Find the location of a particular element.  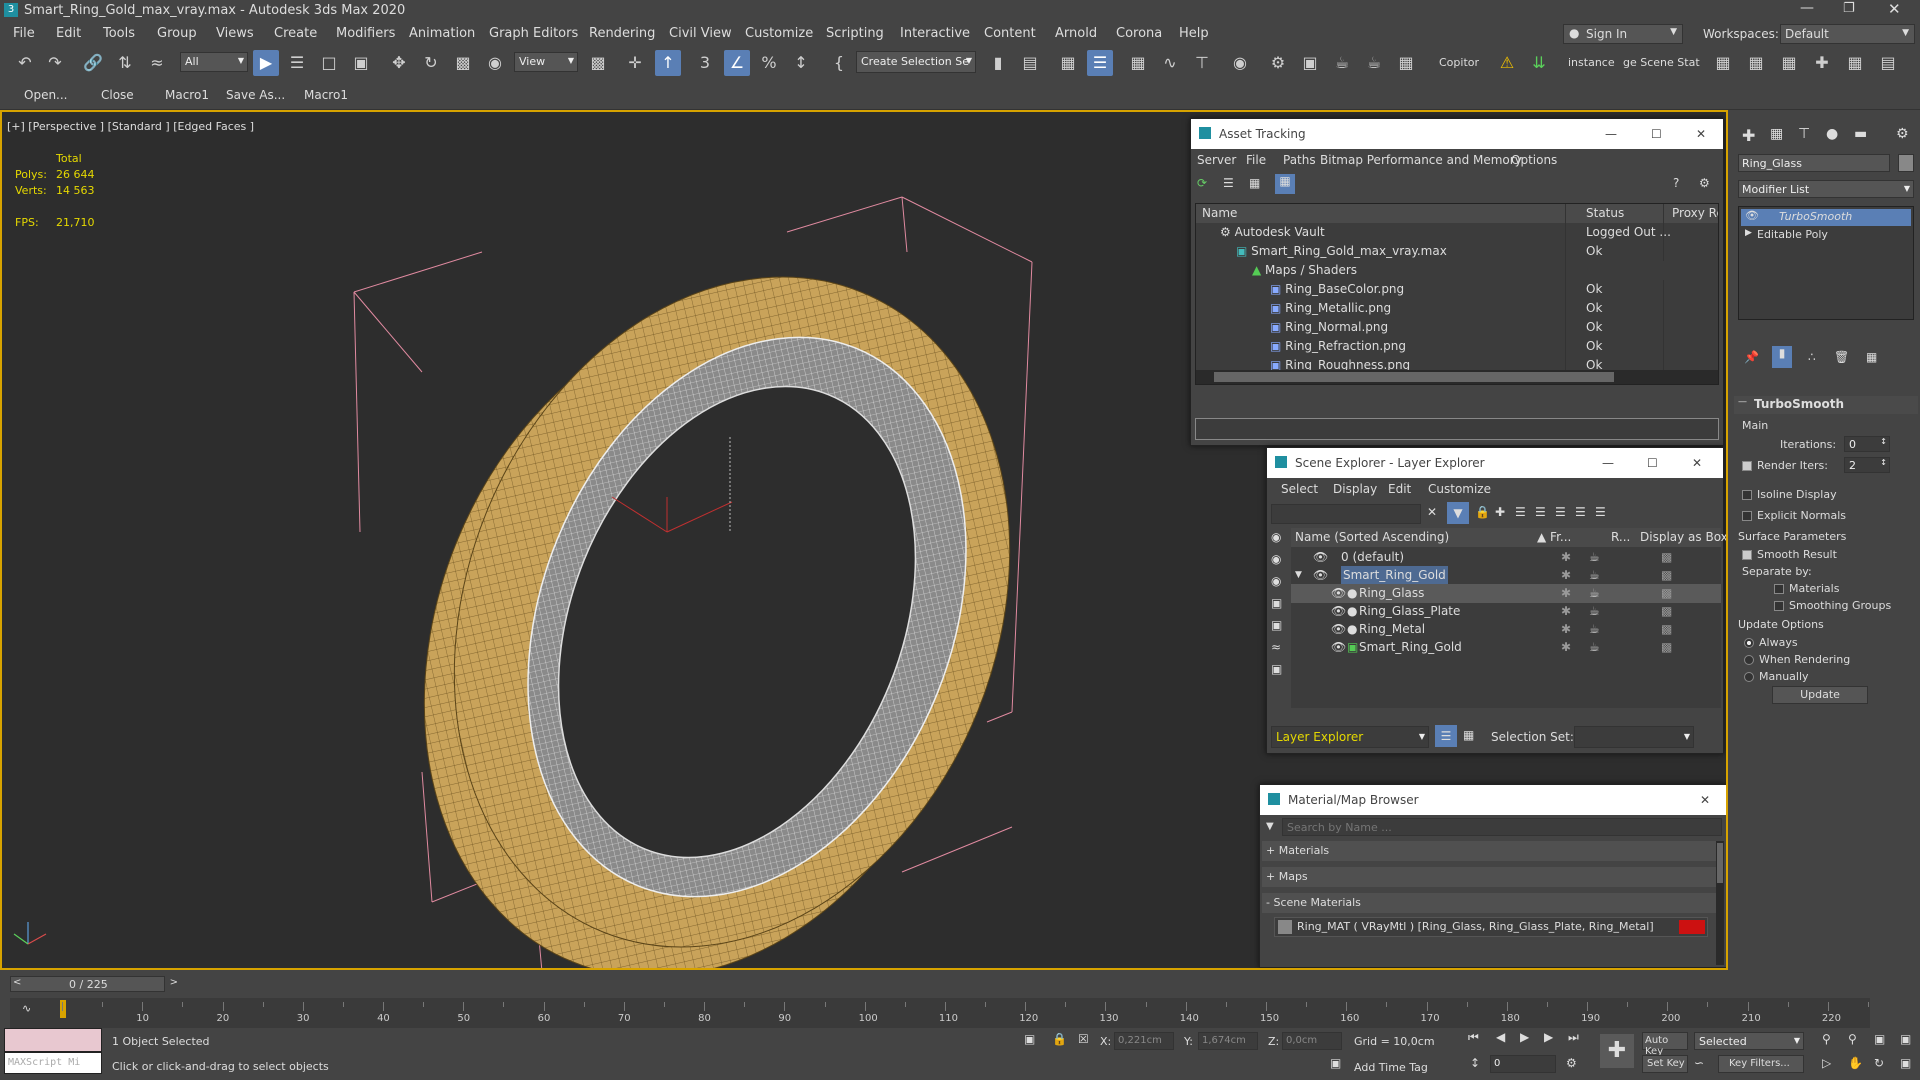

auto-key-button: Auto Key is located at coordinates (1665, 1044).